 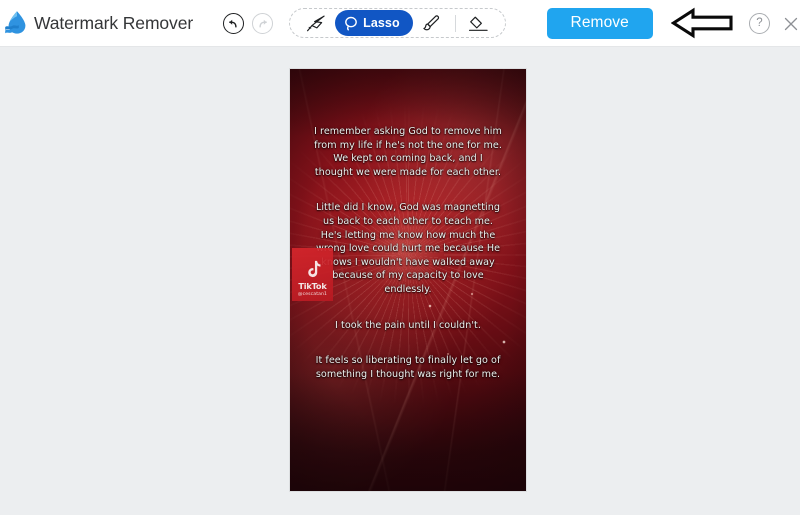 I want to click on app-title: Watermark Remover, so click(x=114, y=22).